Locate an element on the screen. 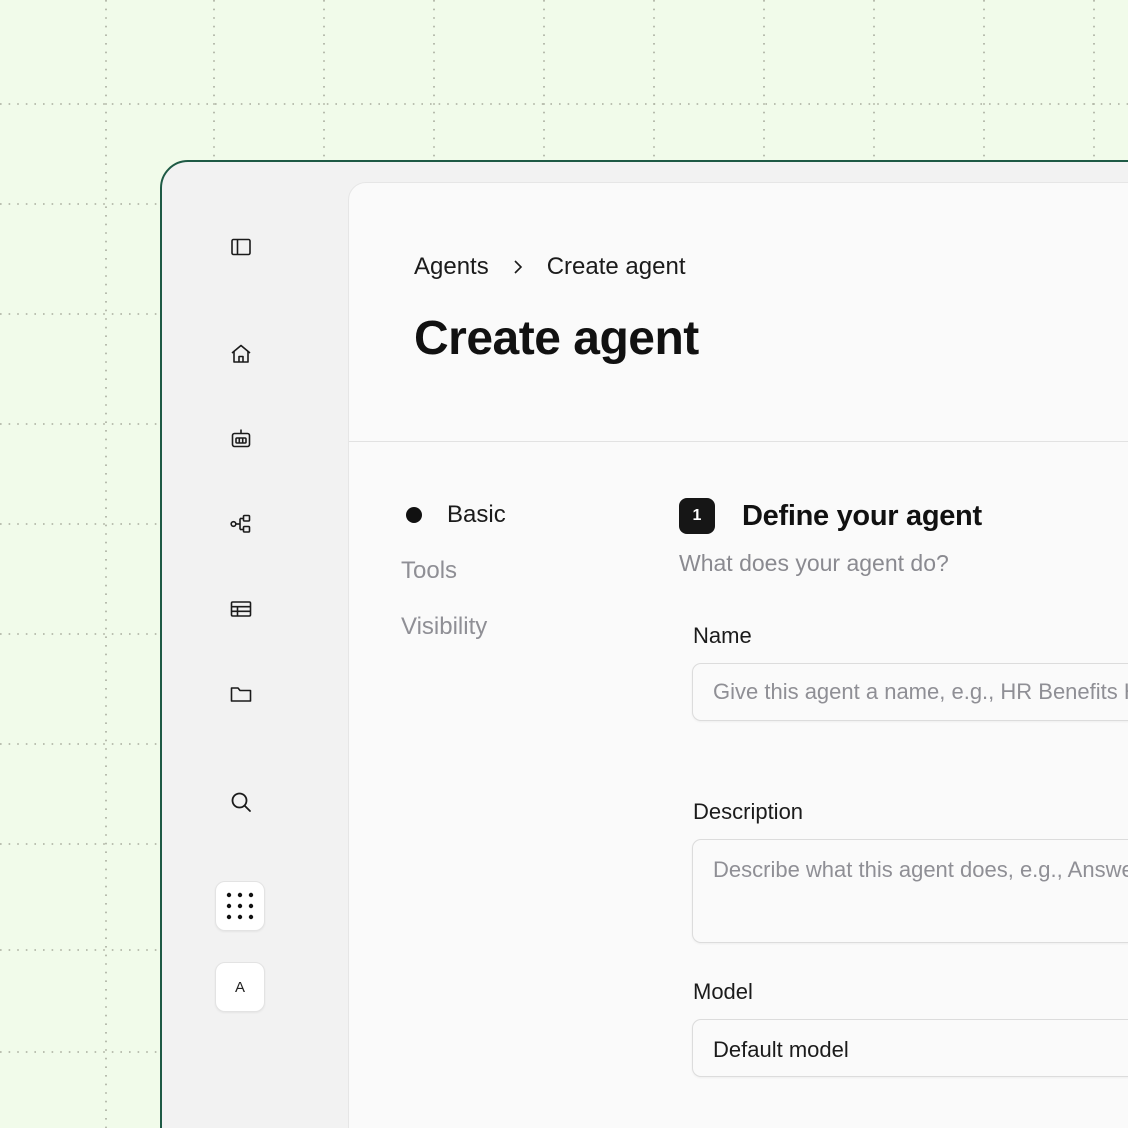  robot-icon is located at coordinates (241, 439).